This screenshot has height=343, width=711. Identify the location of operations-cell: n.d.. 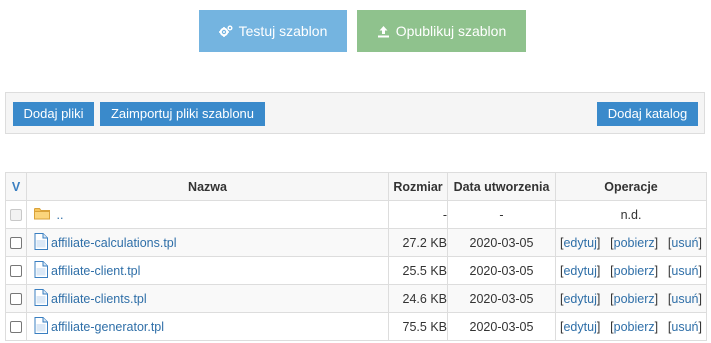
(631, 214).